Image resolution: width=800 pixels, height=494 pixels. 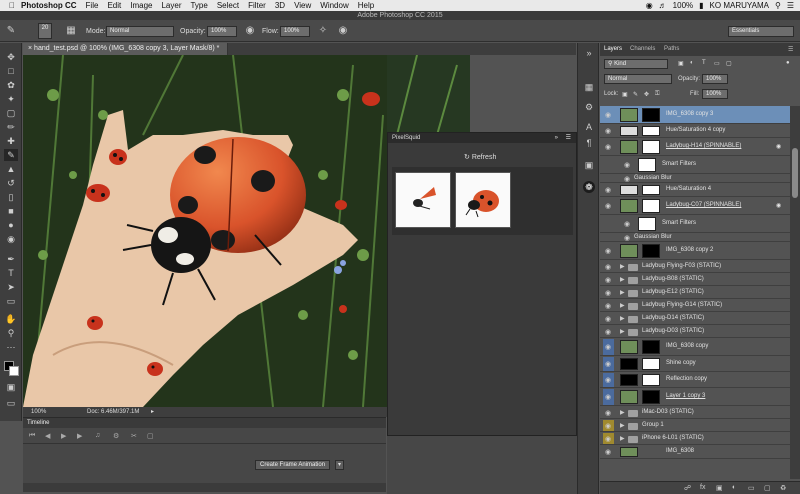 What do you see at coordinates (715, 94) in the screenshot?
I see `fill-field: 100%` at bounding box center [715, 94].